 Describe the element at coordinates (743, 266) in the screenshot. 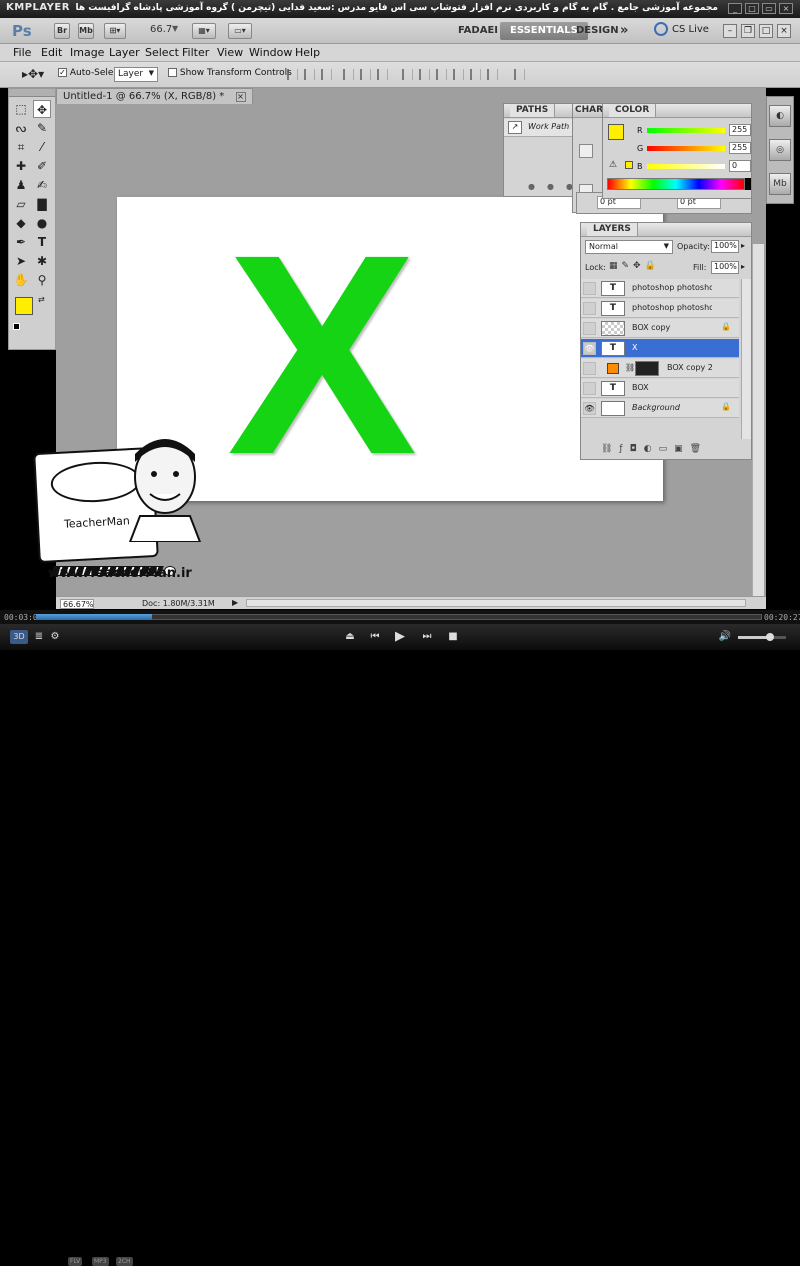

I see `fill-arrow-icon: ▸` at that location.